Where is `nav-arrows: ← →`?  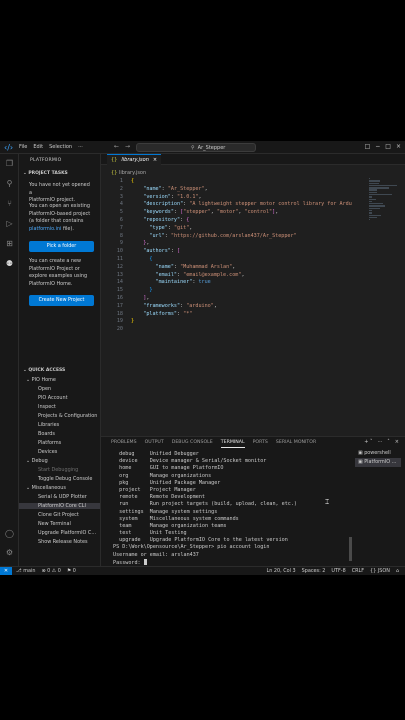
nav-arrows: ← → is located at coordinates (122, 146).